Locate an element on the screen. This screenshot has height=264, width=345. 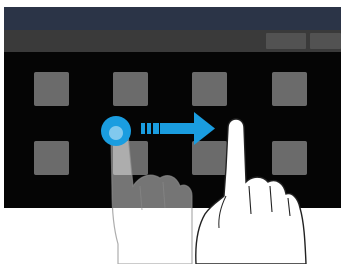
ghost-hand-icon is located at coordinates (151, 195).